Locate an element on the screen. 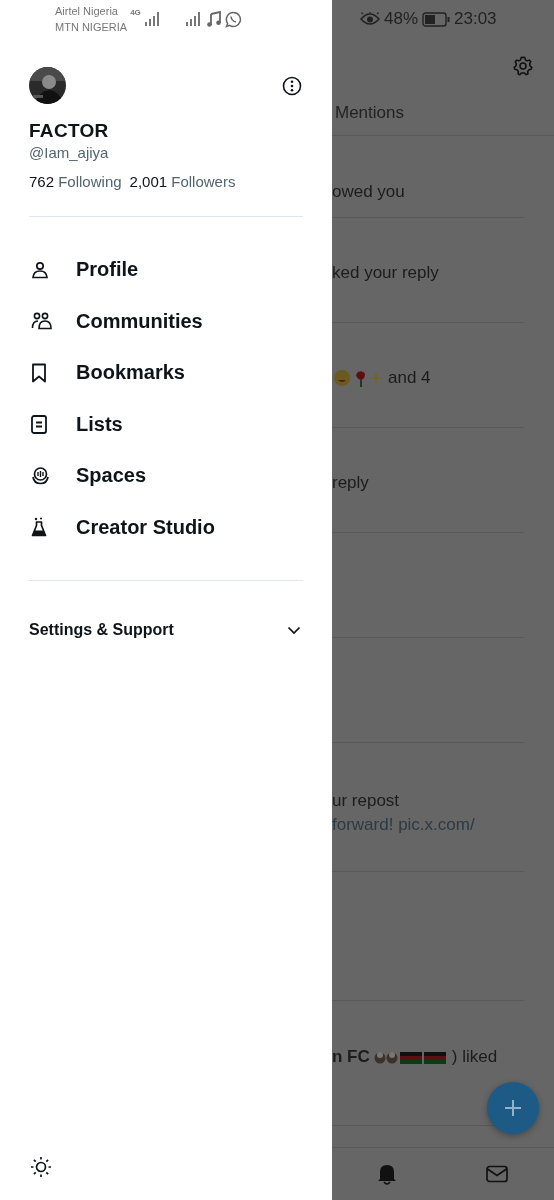 Image resolution: width=554 pixels, height=1200 pixels. profile-handle: @Iam_ajiya is located at coordinates (69, 152).